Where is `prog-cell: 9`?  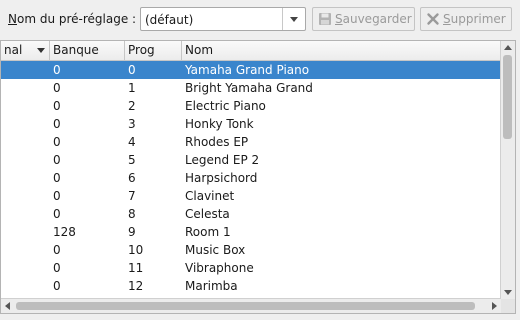 prog-cell: 9 is located at coordinates (132, 232).